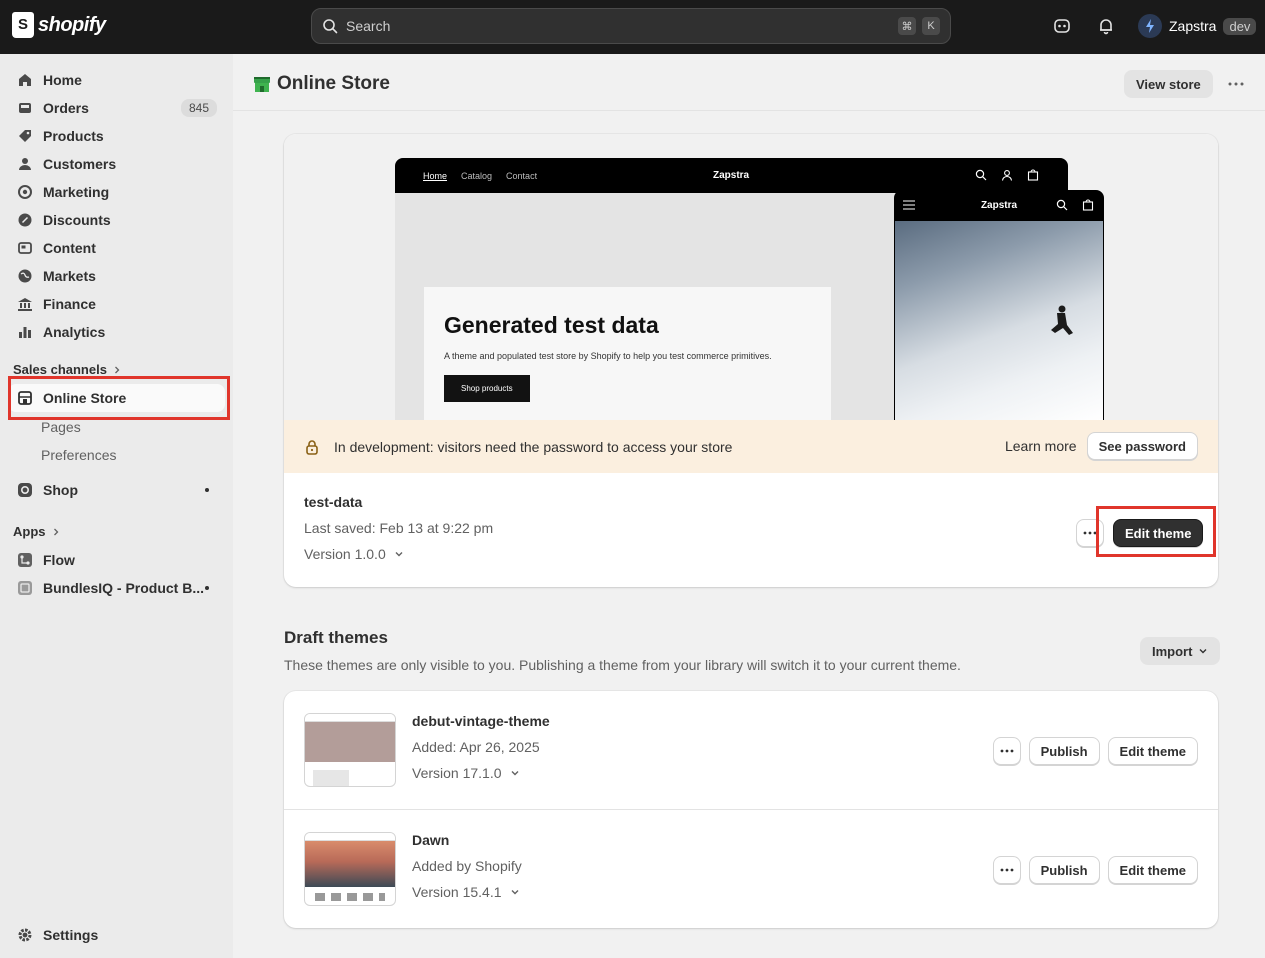 This screenshot has height=958, width=1265. Describe the element at coordinates (931, 26) in the screenshot. I see `shortcut-k-key: K` at that location.